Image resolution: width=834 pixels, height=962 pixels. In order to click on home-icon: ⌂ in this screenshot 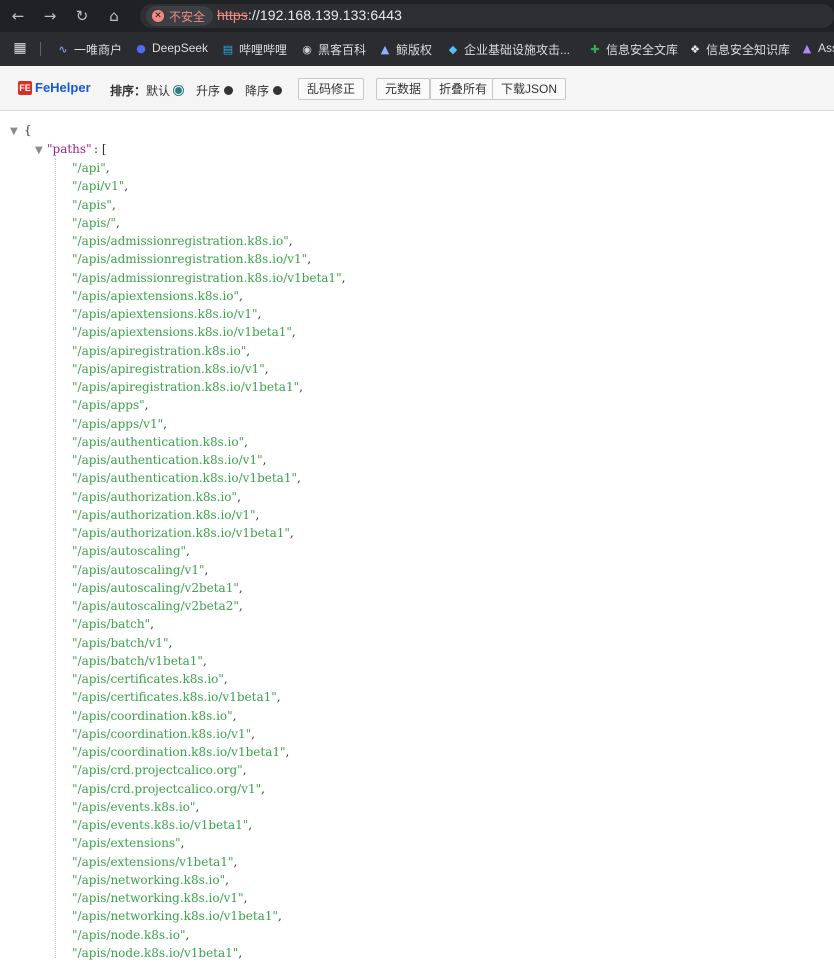, I will do `click(114, 16)`.